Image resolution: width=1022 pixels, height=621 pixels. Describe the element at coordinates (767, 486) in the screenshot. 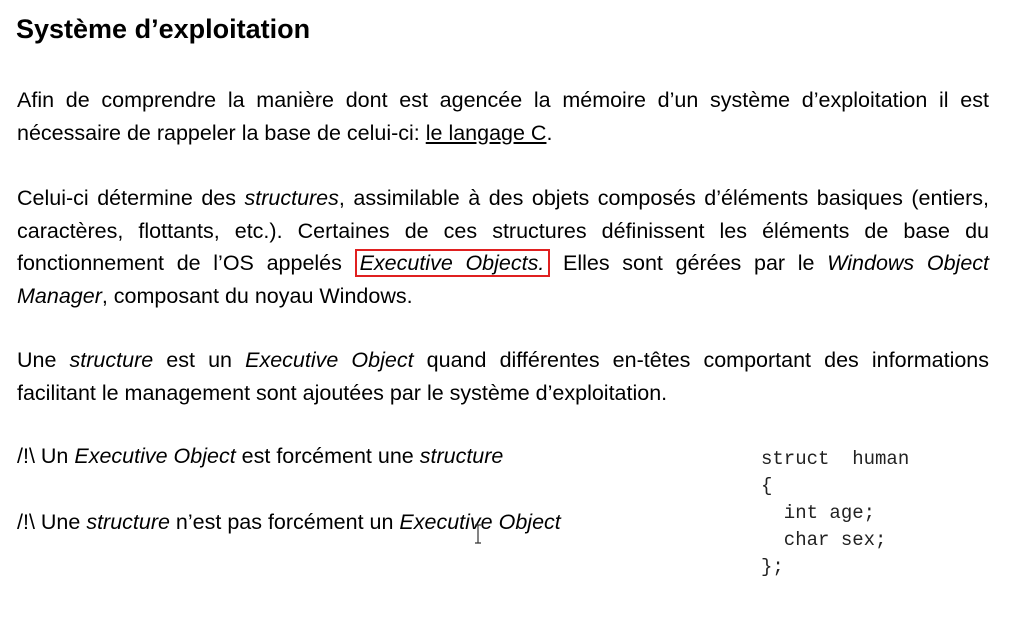

I see `code-line: {` at that location.